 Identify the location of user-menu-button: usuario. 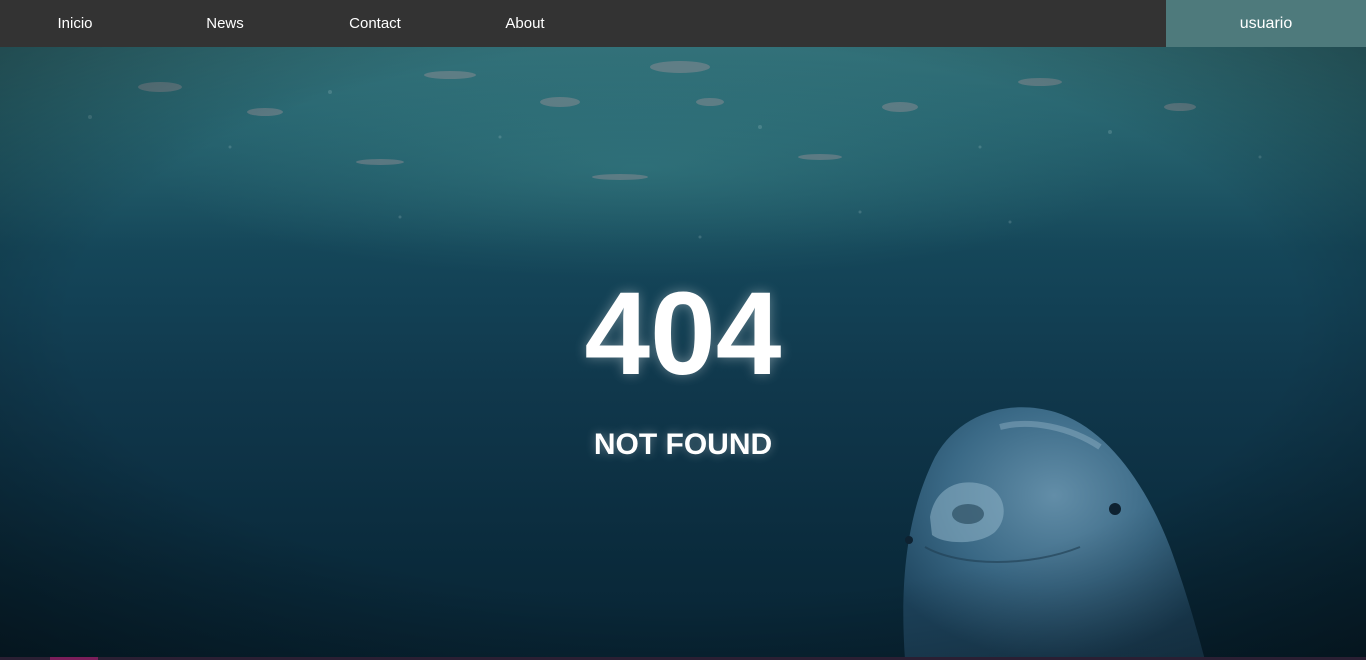
(1266, 23).